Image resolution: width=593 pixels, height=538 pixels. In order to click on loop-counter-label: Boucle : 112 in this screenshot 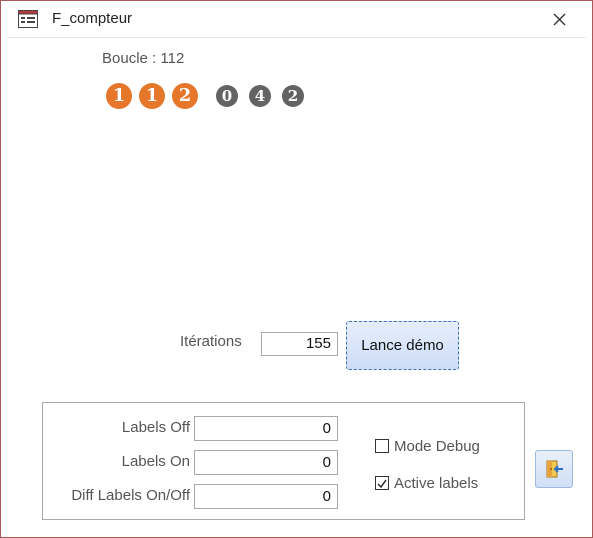, I will do `click(143, 58)`.